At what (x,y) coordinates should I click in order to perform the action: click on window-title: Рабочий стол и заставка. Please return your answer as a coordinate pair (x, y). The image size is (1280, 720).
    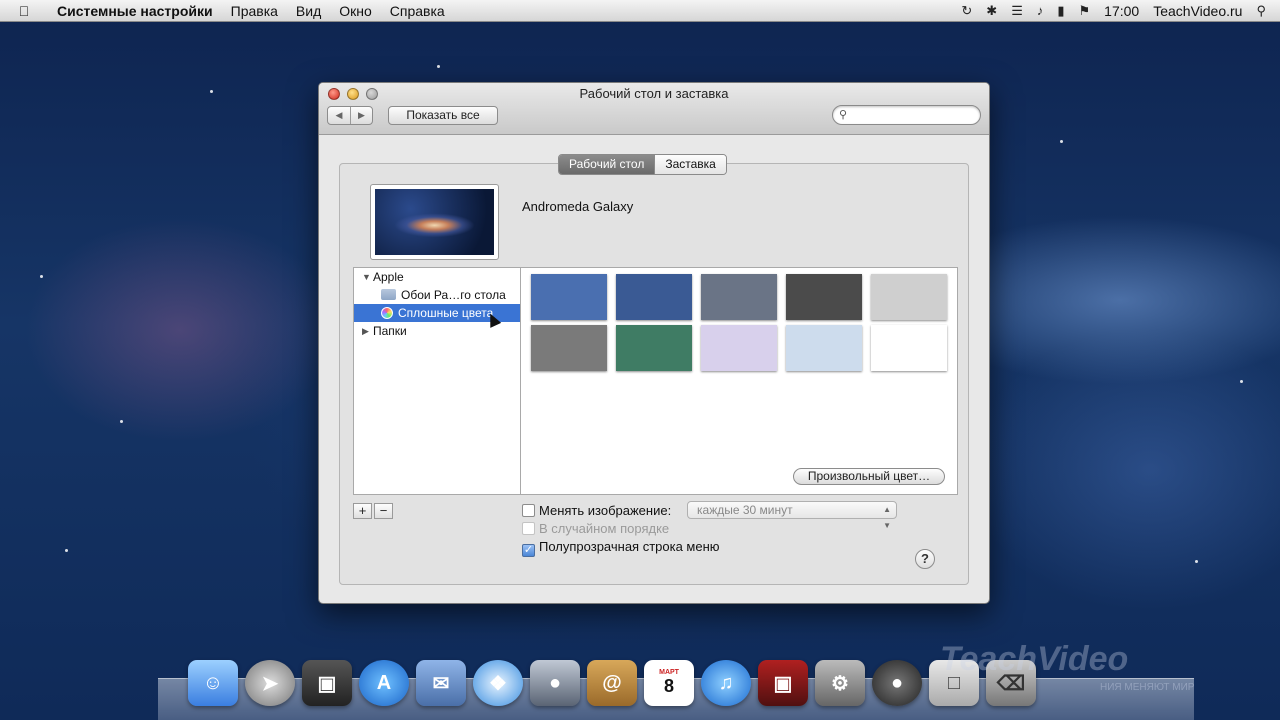
    Looking at the image, I should click on (654, 93).